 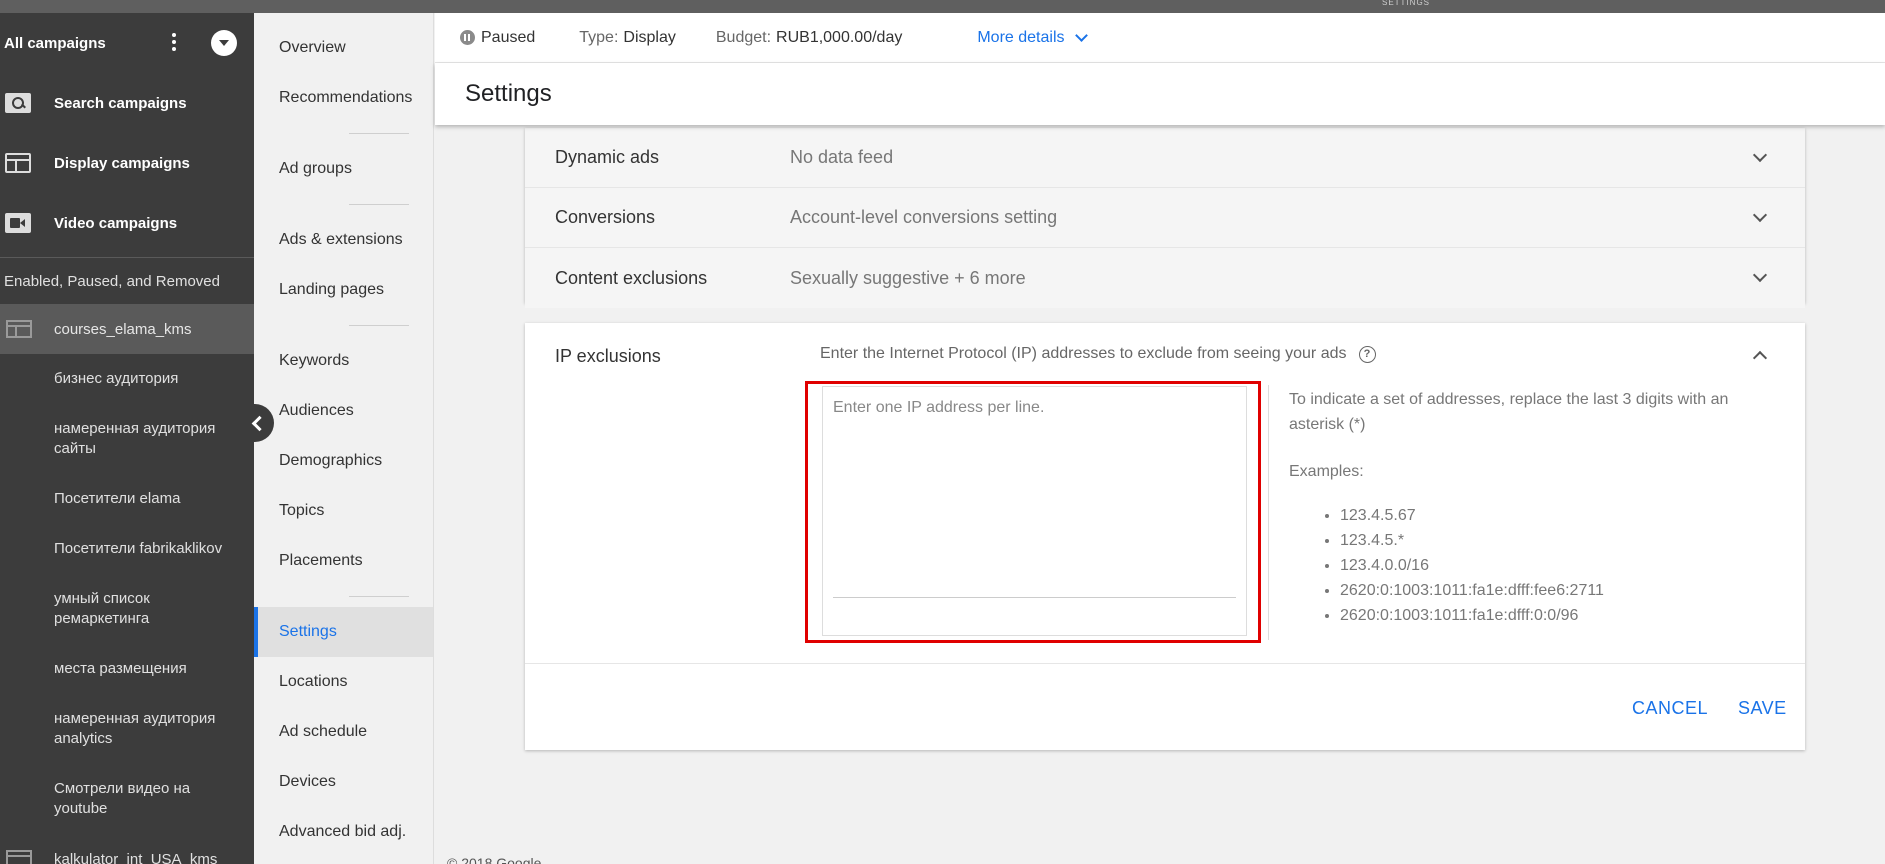 What do you see at coordinates (743, 37) in the screenshot?
I see `budget-label: Budget:` at bounding box center [743, 37].